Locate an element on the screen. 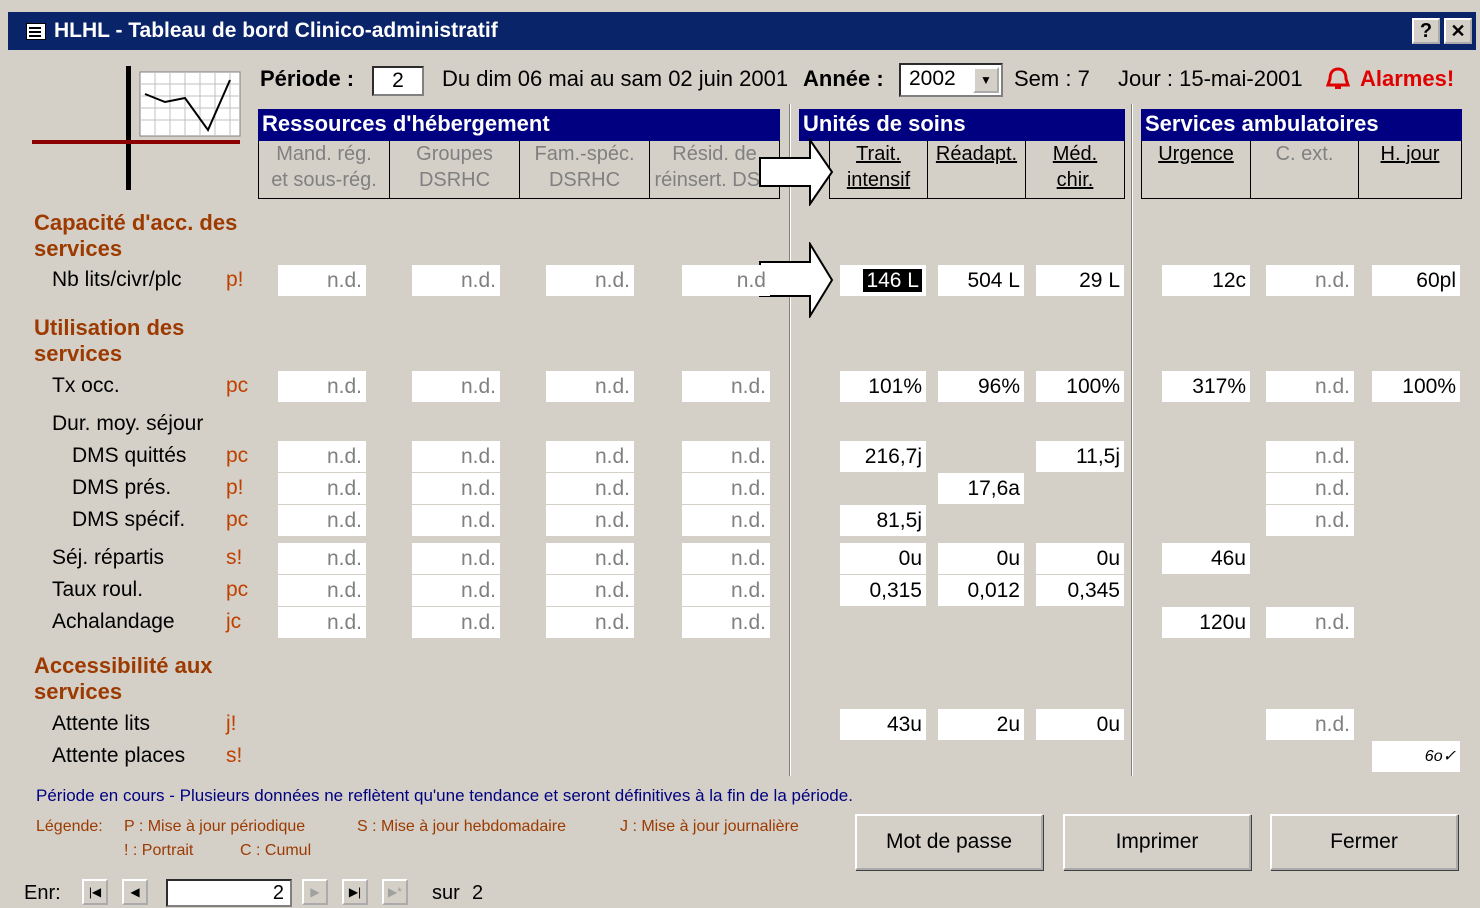  col-trait-l1: Trait. is located at coordinates (878, 154).